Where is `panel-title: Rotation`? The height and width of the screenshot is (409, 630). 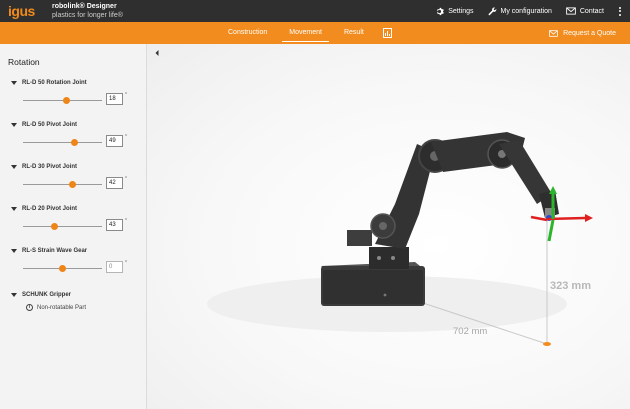 panel-title: Rotation is located at coordinates (24, 62).